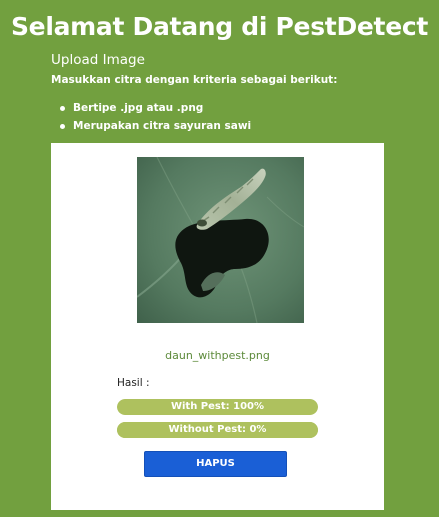 The height and width of the screenshot is (517, 439). I want to click on with-pest-progress: With Pest: 100%, so click(217, 407).